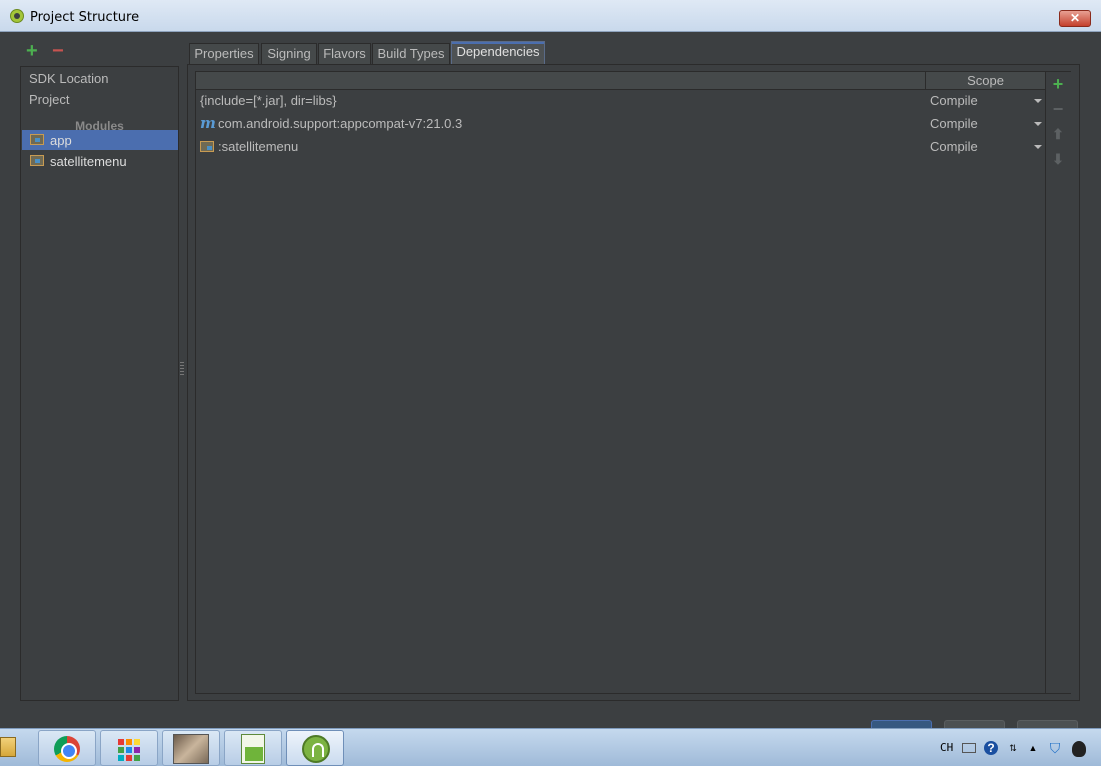 The width and height of the screenshot is (1101, 766). Describe the element at coordinates (550, 747) in the screenshot. I see `windows-taskbar: CH ? ⇅ ▲ ⛉` at that location.